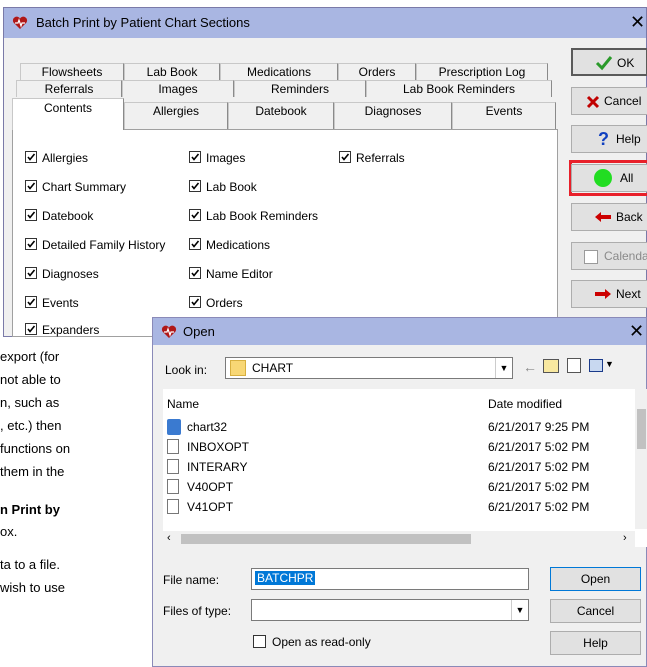 The height and width of the screenshot is (667, 647). I want to click on green-dot-icon, so click(603, 178).